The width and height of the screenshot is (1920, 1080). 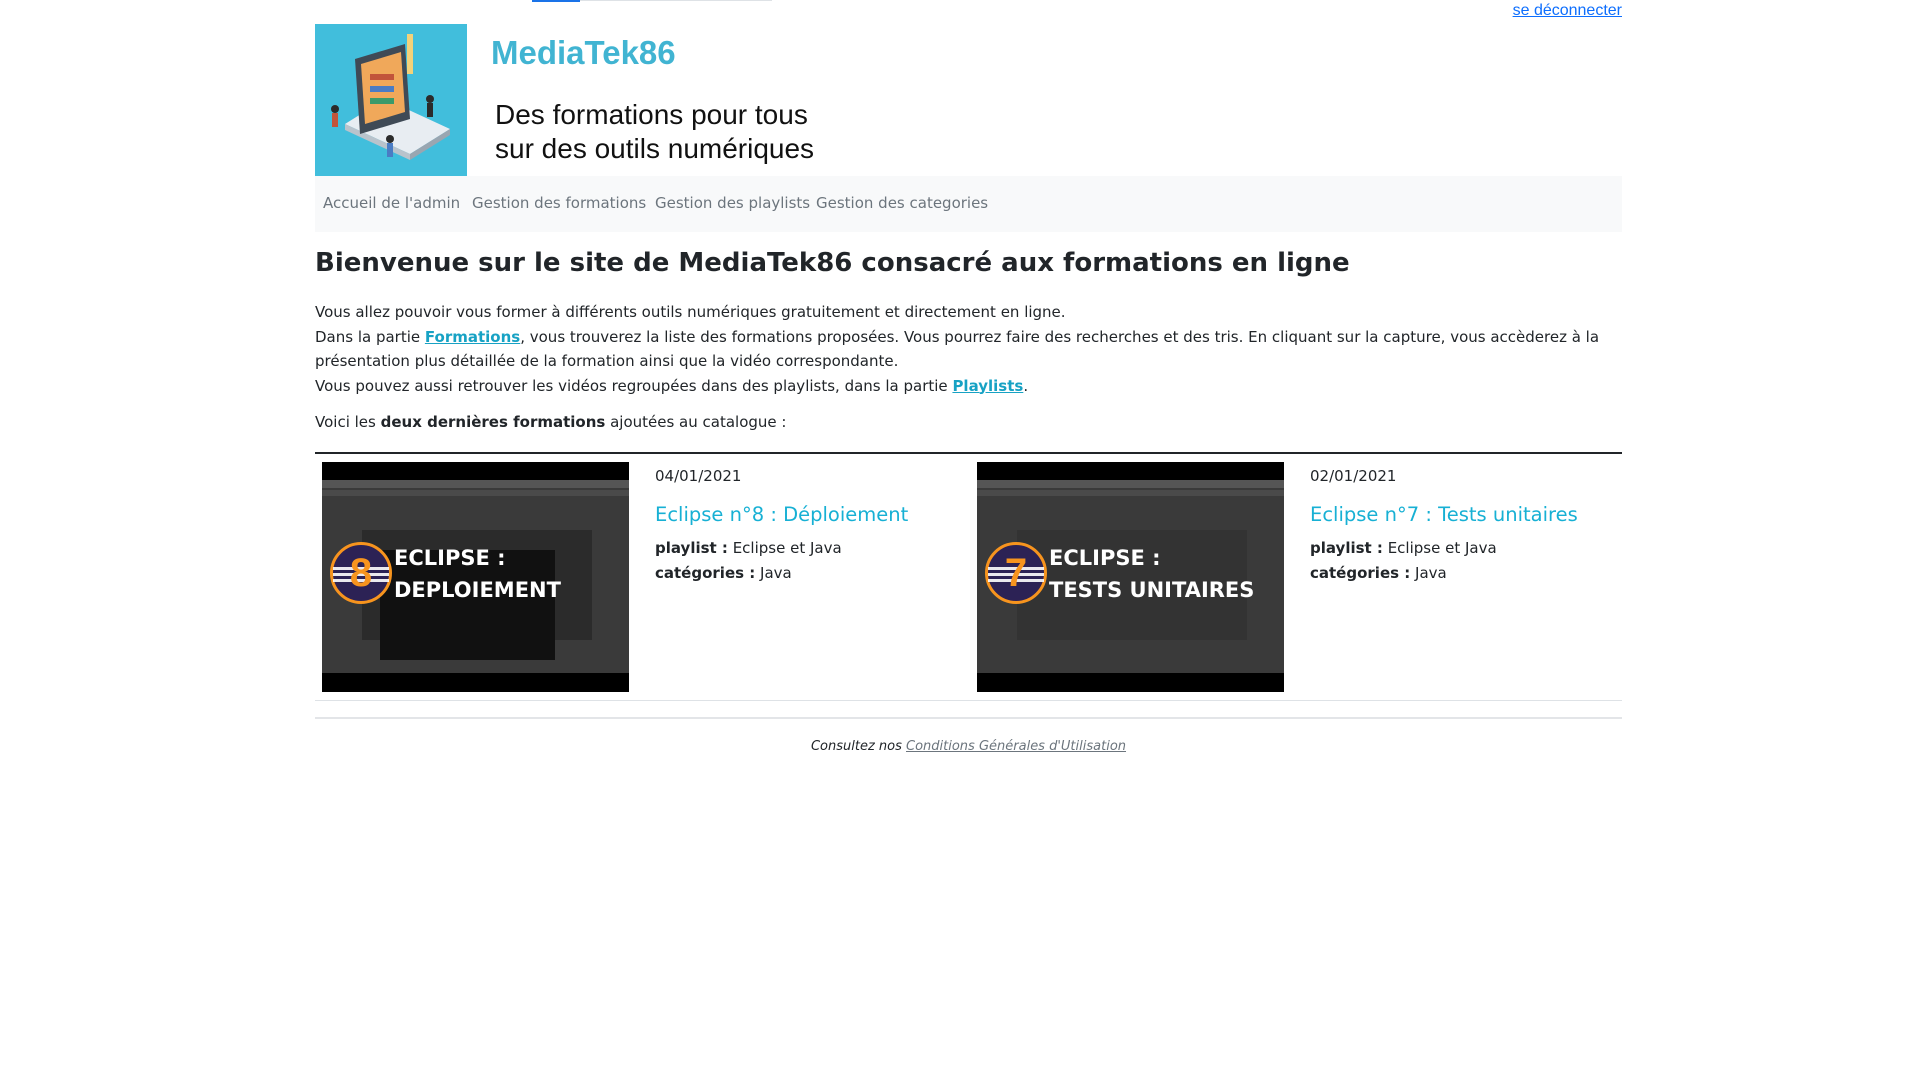 I want to click on formation-title-link-1: Eclipse n°8 : Déploiement, so click(x=781, y=514).